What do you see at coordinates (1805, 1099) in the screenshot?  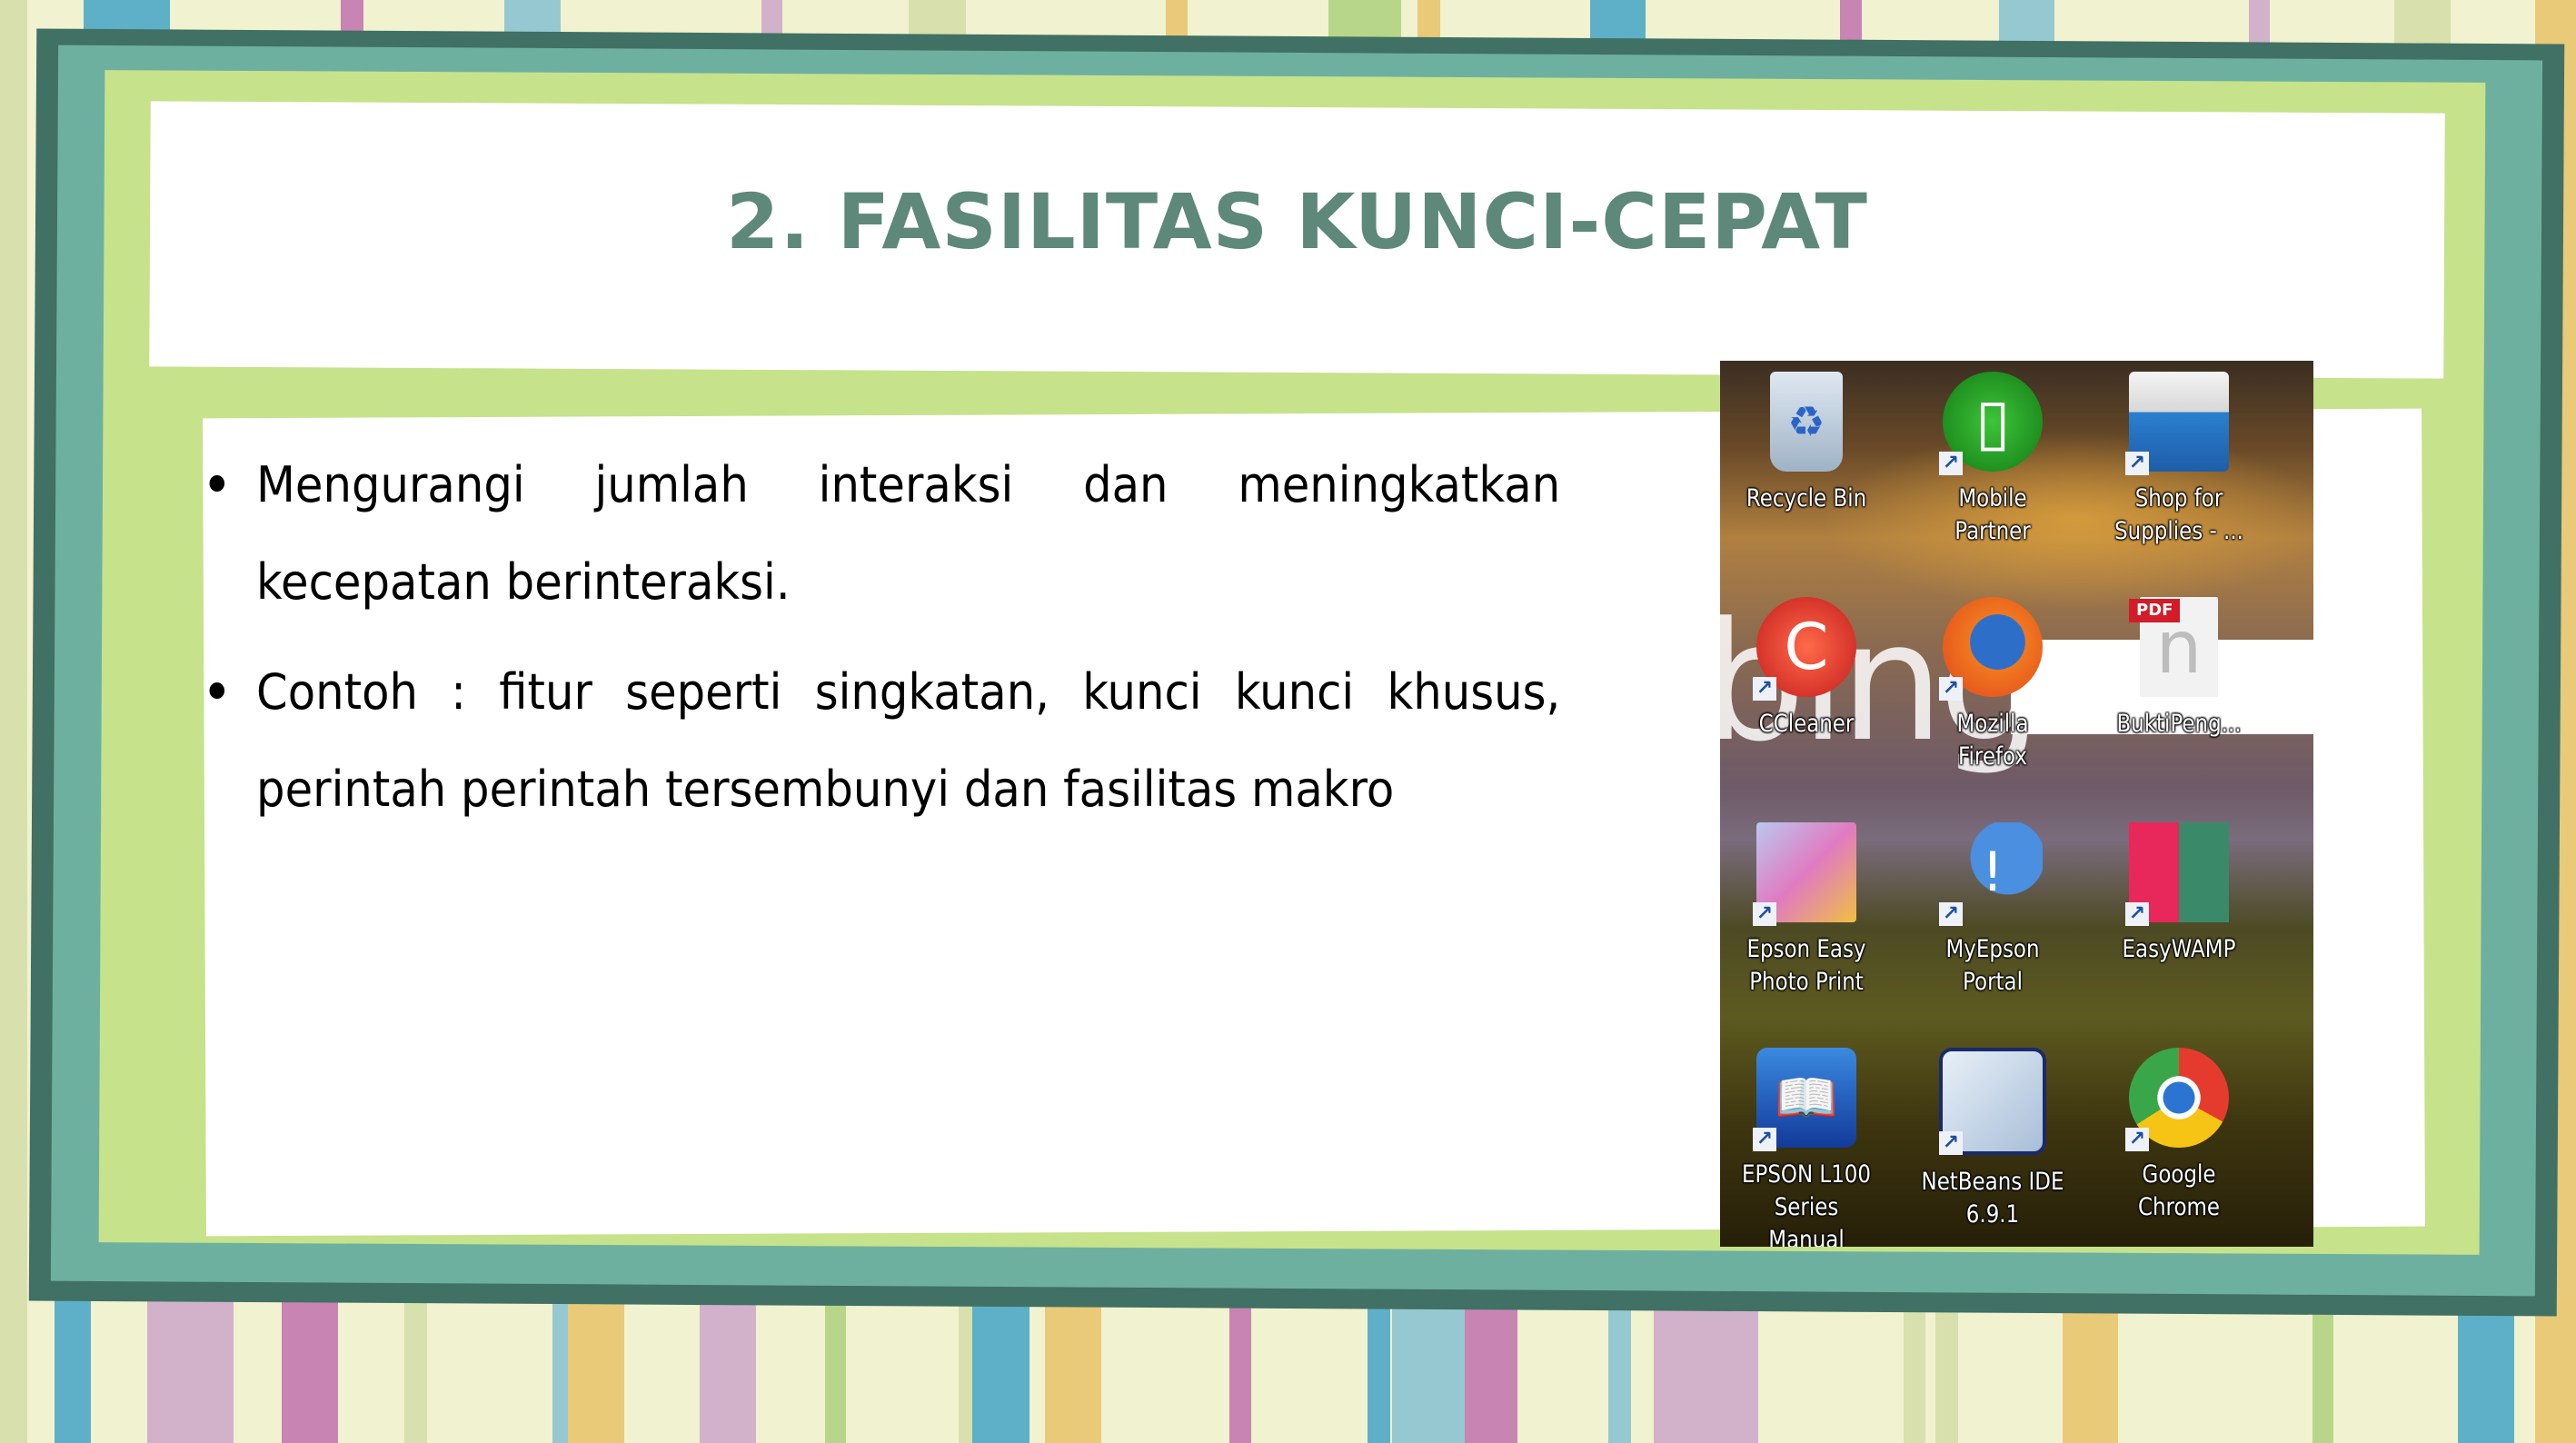 I see `manual-icon: 📖 ↗` at bounding box center [1805, 1099].